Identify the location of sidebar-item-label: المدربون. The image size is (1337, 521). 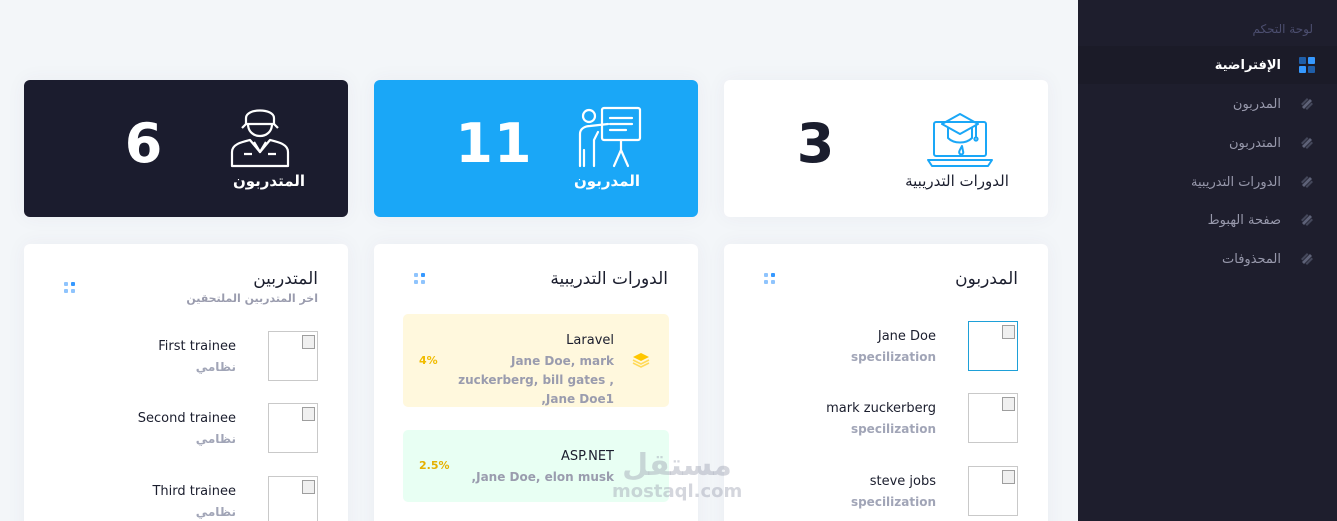
(1256, 104).